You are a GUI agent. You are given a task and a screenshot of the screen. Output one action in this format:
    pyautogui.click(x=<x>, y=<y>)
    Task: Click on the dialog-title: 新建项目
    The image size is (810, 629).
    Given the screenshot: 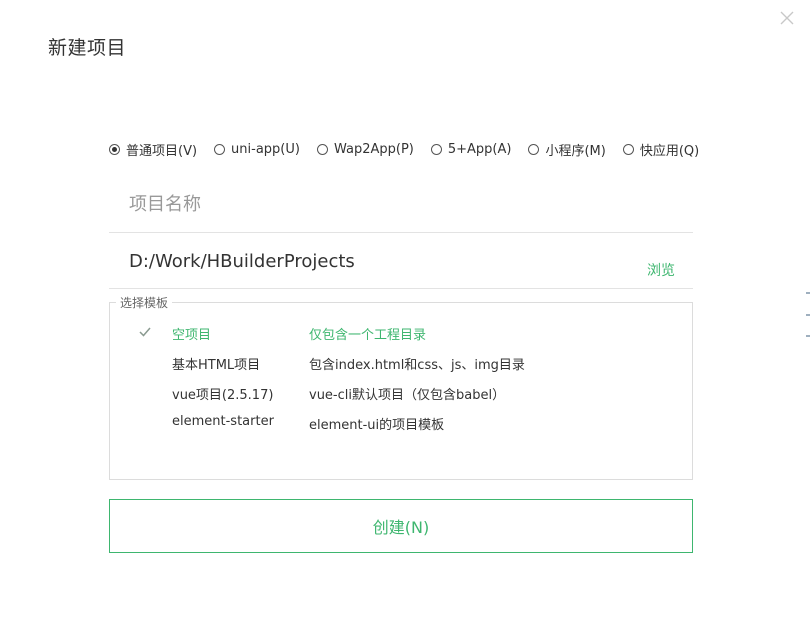 What is the action you would take?
    pyautogui.click(x=87, y=48)
    